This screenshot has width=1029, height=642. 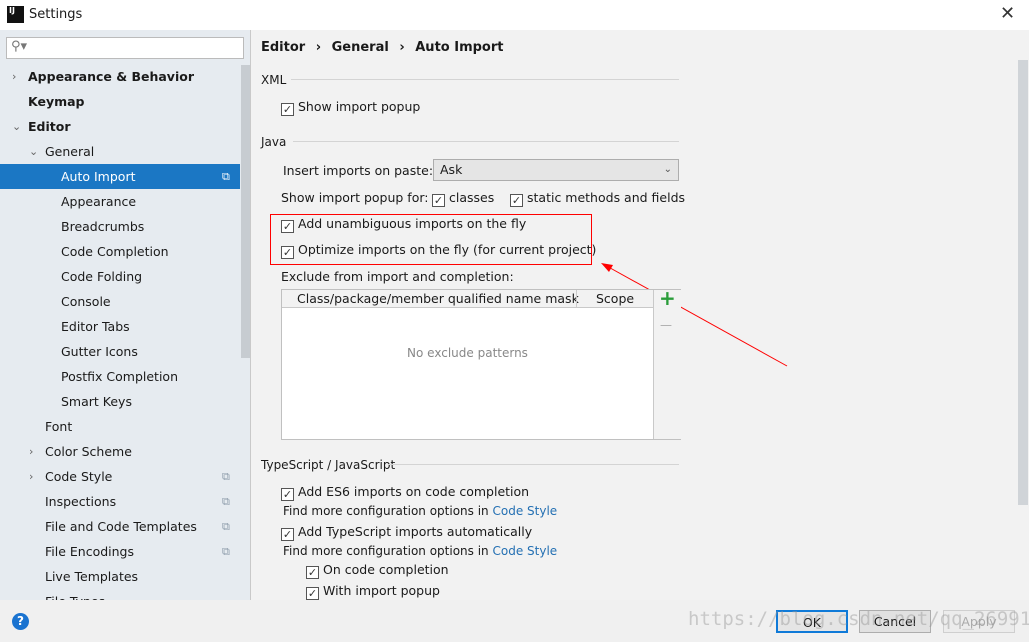 What do you see at coordinates (92, 576) in the screenshot?
I see `sidebar-item-label: Live Templates` at bounding box center [92, 576].